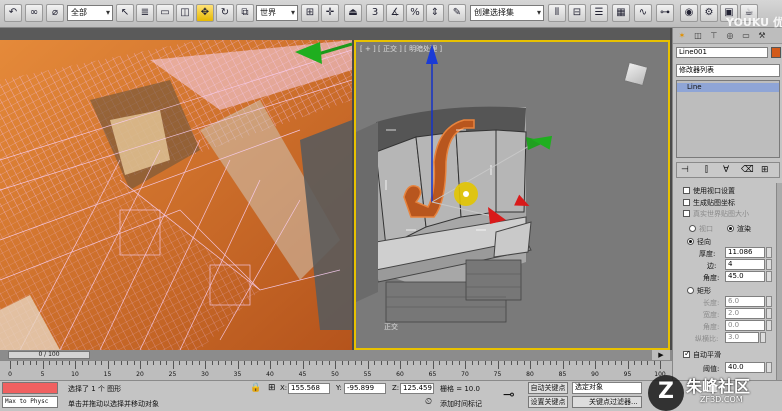 This screenshot has height=411, width=782. What do you see at coordinates (745, 325) in the screenshot?
I see `rect-angle-field: 0.0` at bounding box center [745, 325].